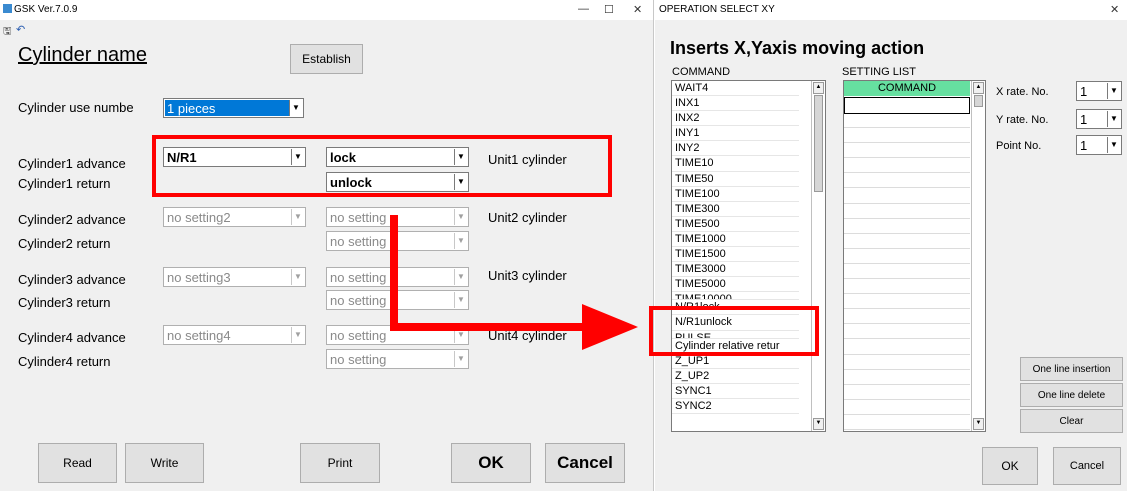 Image resolution: width=1127 pixels, height=491 pixels. Describe the element at coordinates (326, 10) in the screenshot. I see `title-bar: GSK Ver.7.0.9 — ☐ ✕` at that location.